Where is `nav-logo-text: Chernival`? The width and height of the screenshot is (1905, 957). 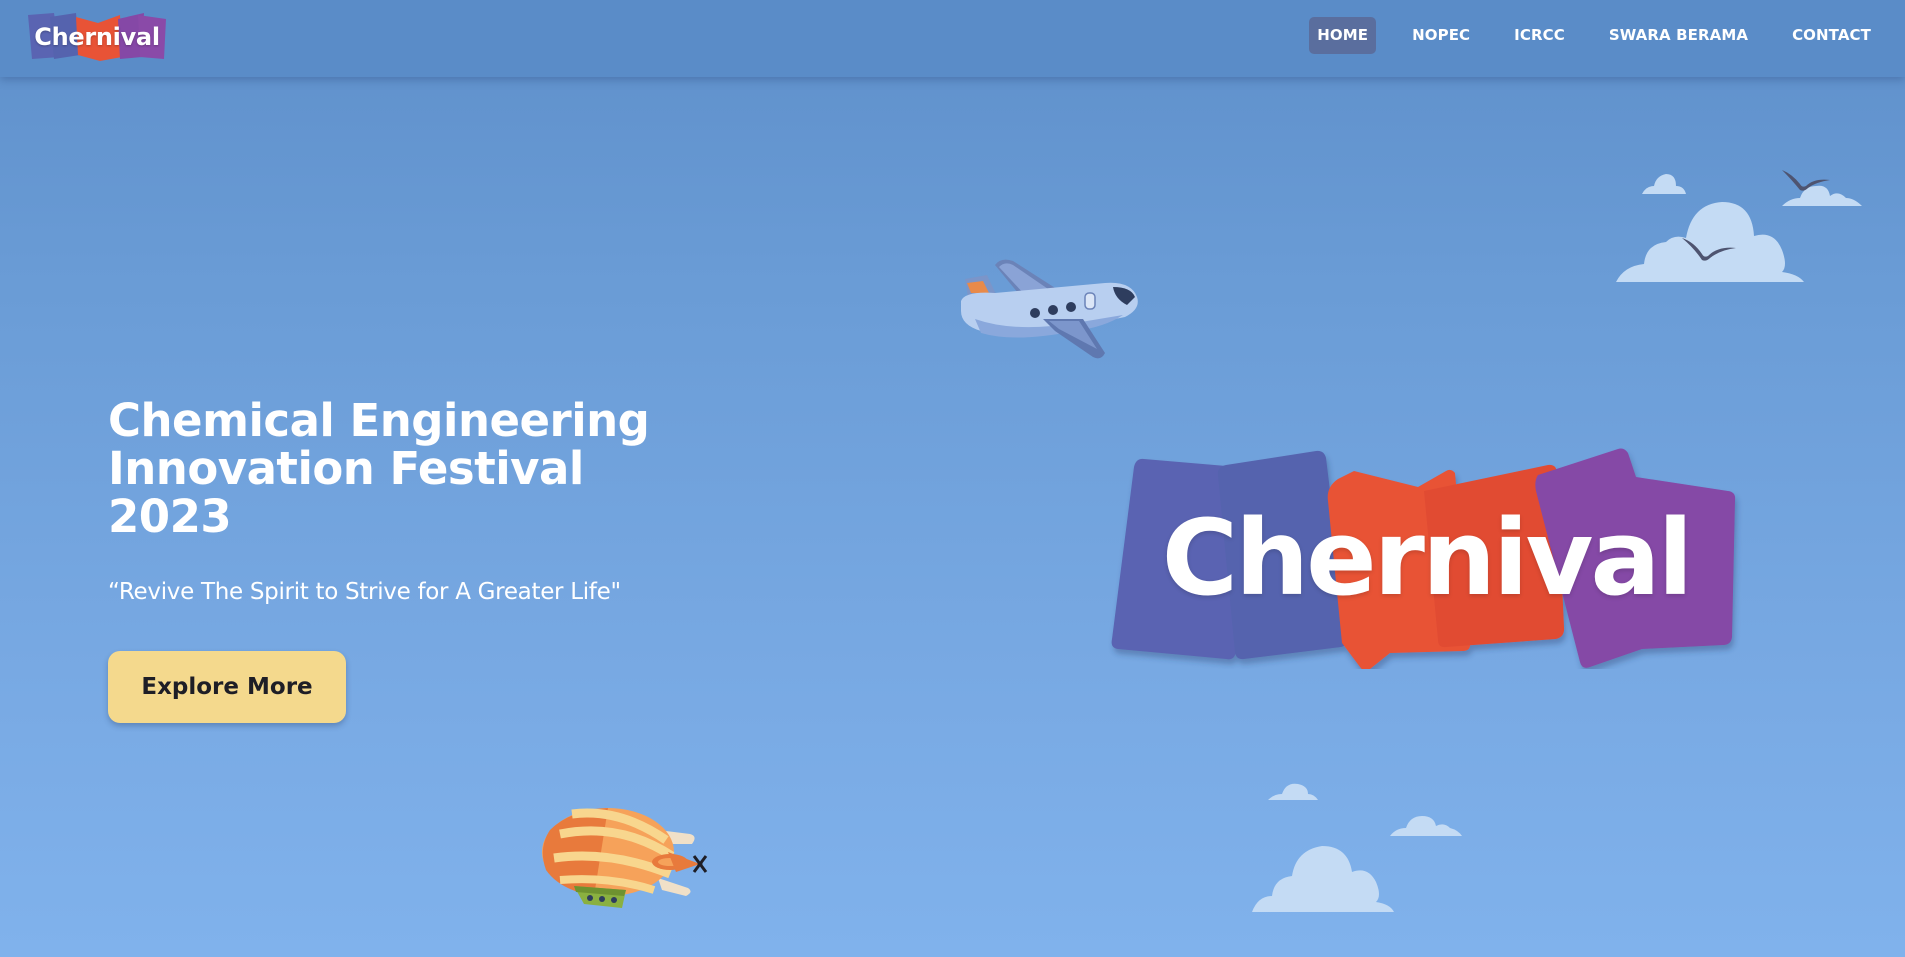 nav-logo-text: Chernival is located at coordinates (97, 37).